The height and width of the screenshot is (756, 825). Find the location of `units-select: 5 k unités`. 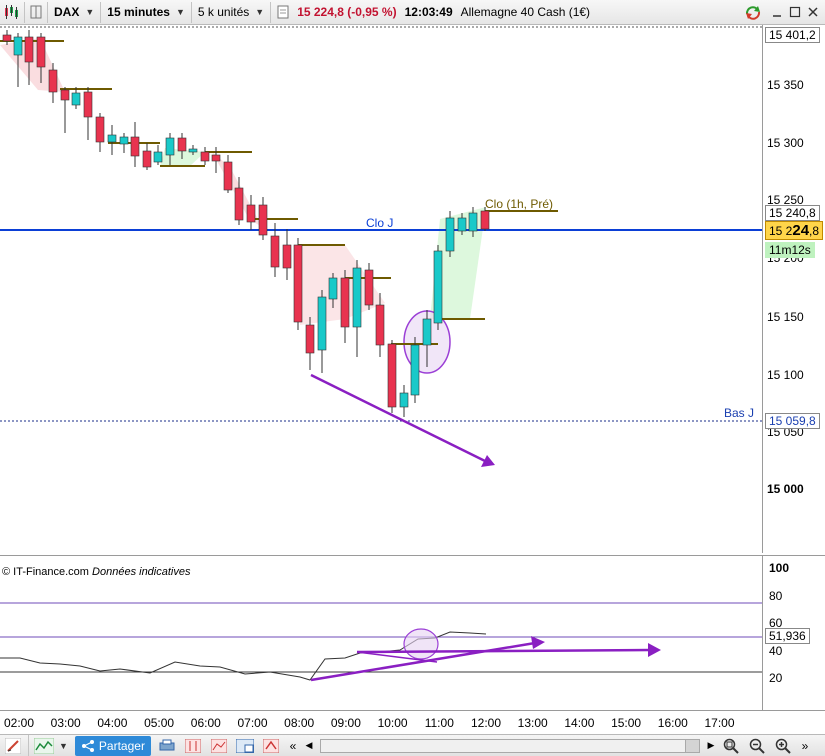

units-select: 5 k unités is located at coordinates (223, 12).